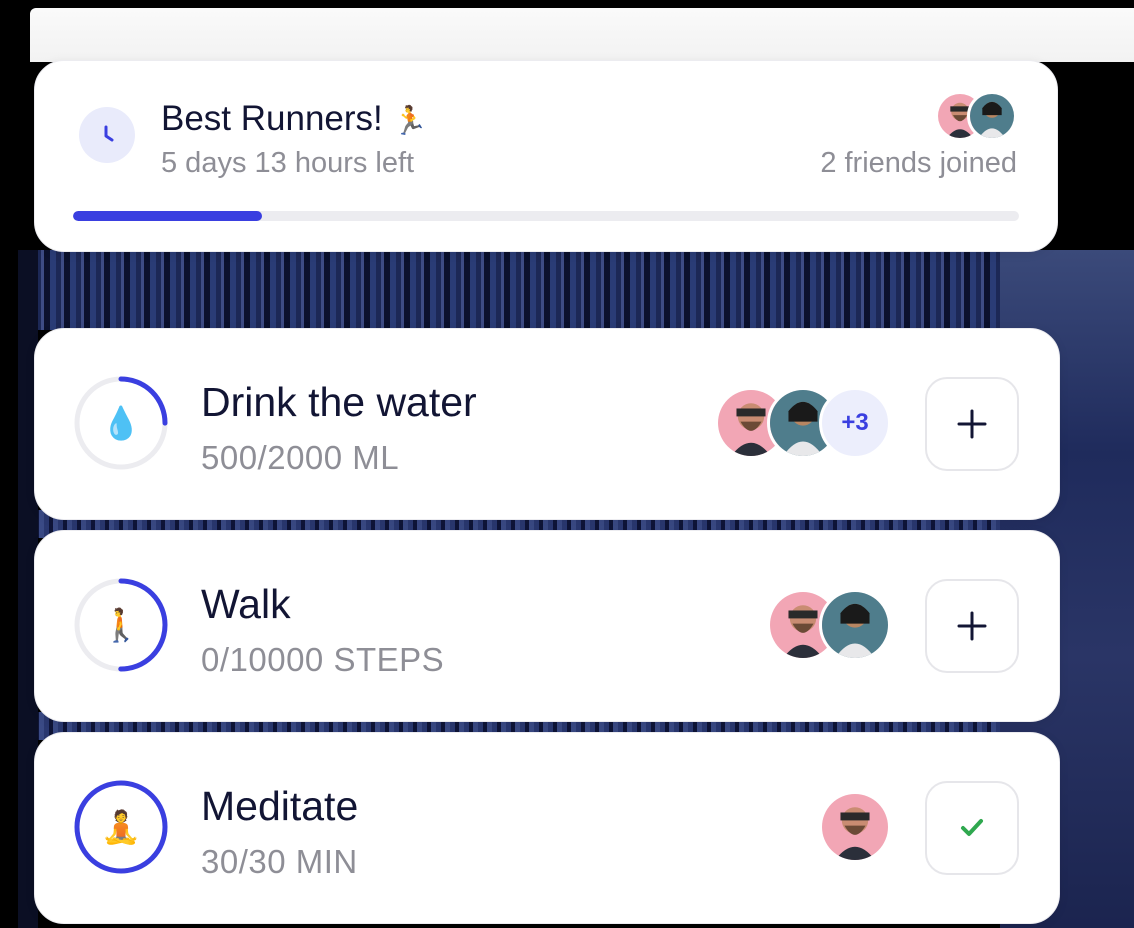  I want to click on progress-ring: 🧘, so click(121, 827).